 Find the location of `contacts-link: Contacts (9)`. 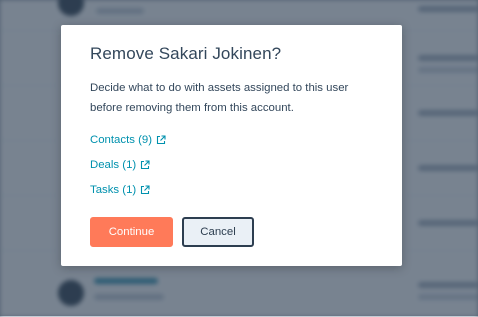

contacts-link: Contacts (9) is located at coordinates (128, 139).